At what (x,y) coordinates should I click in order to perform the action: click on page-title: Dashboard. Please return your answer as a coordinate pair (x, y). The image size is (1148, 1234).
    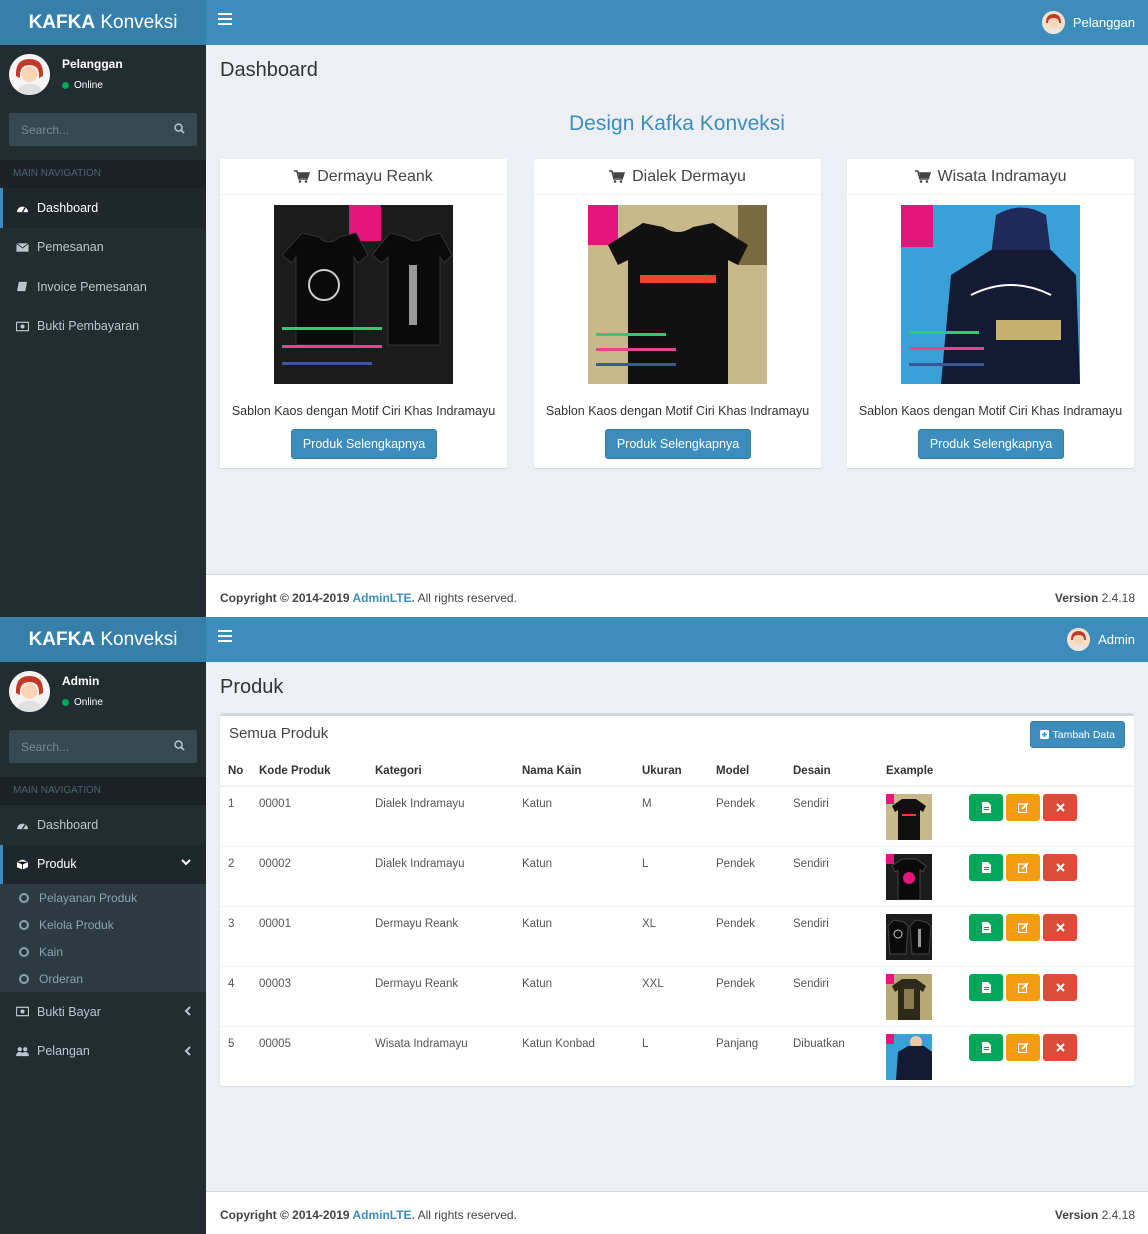
    Looking at the image, I should click on (269, 70).